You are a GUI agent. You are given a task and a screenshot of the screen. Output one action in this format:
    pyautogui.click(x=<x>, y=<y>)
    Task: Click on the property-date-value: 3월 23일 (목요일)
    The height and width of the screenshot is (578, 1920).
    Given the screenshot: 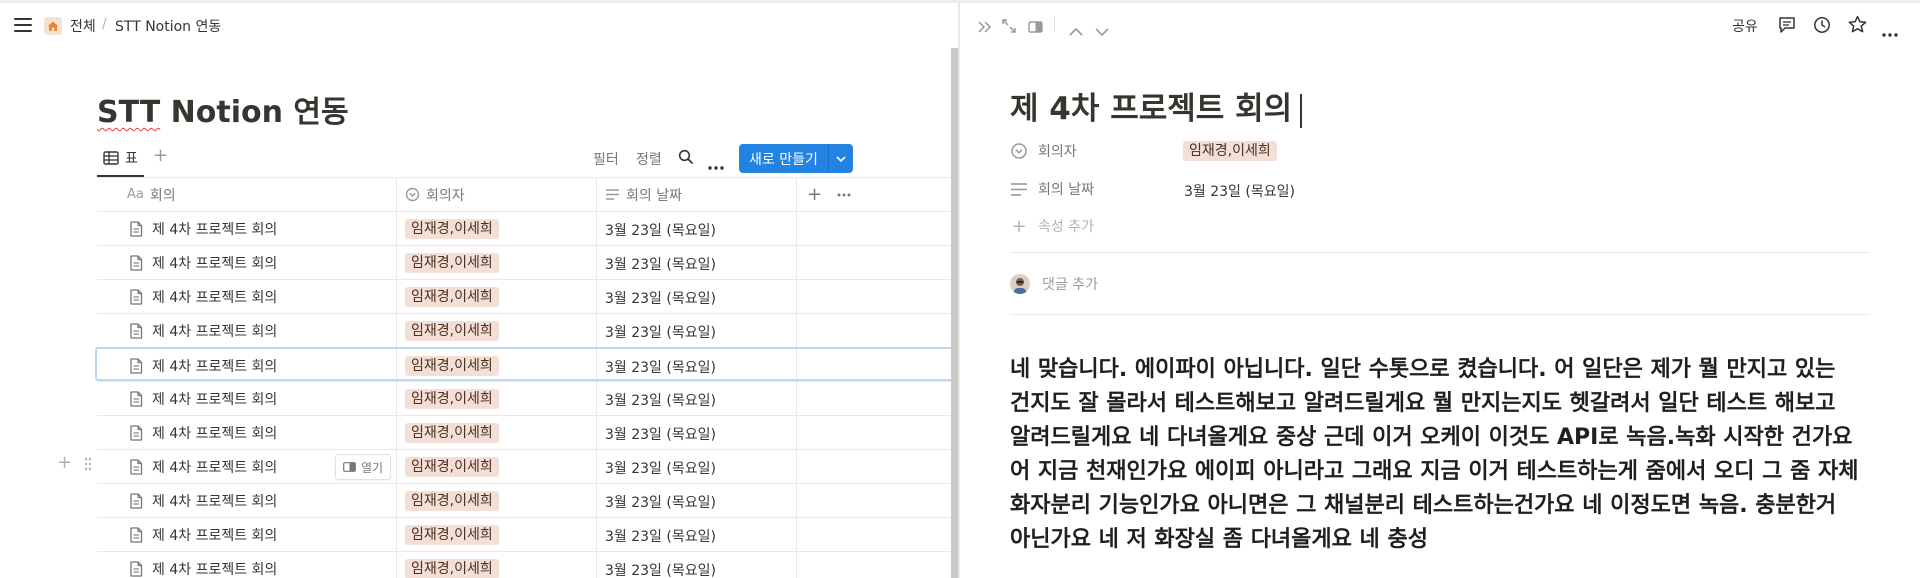 What is the action you would take?
    pyautogui.click(x=1239, y=191)
    